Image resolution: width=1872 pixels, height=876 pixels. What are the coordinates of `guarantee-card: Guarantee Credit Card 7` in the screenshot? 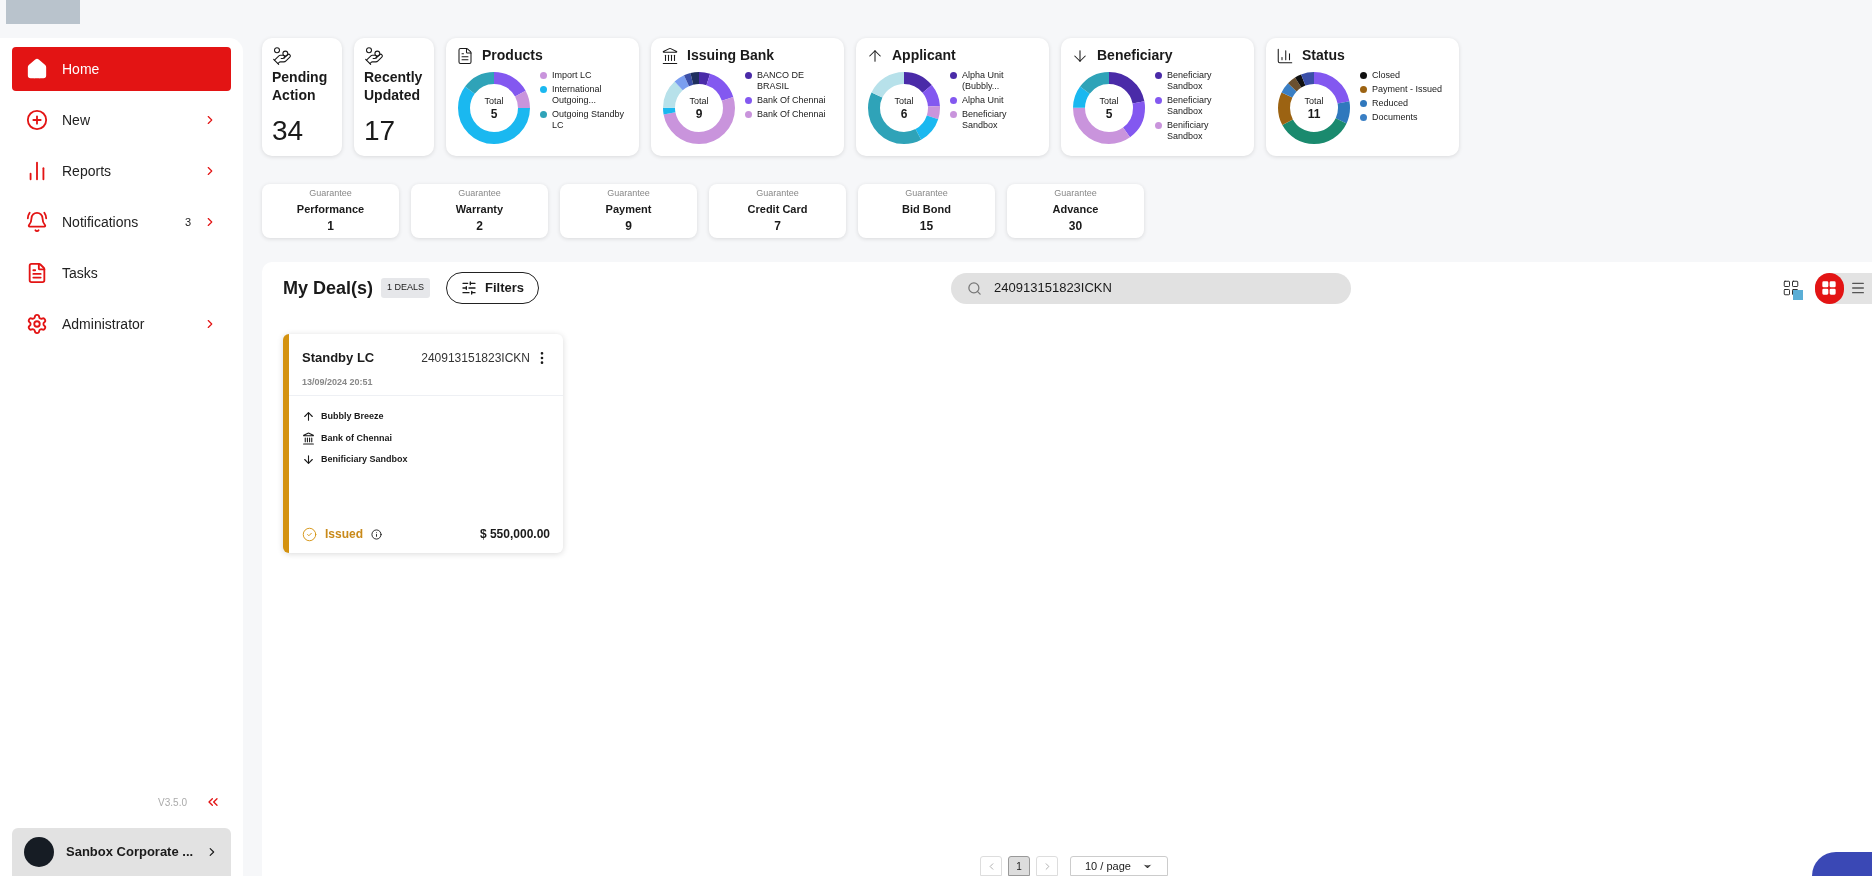 It's located at (777, 211).